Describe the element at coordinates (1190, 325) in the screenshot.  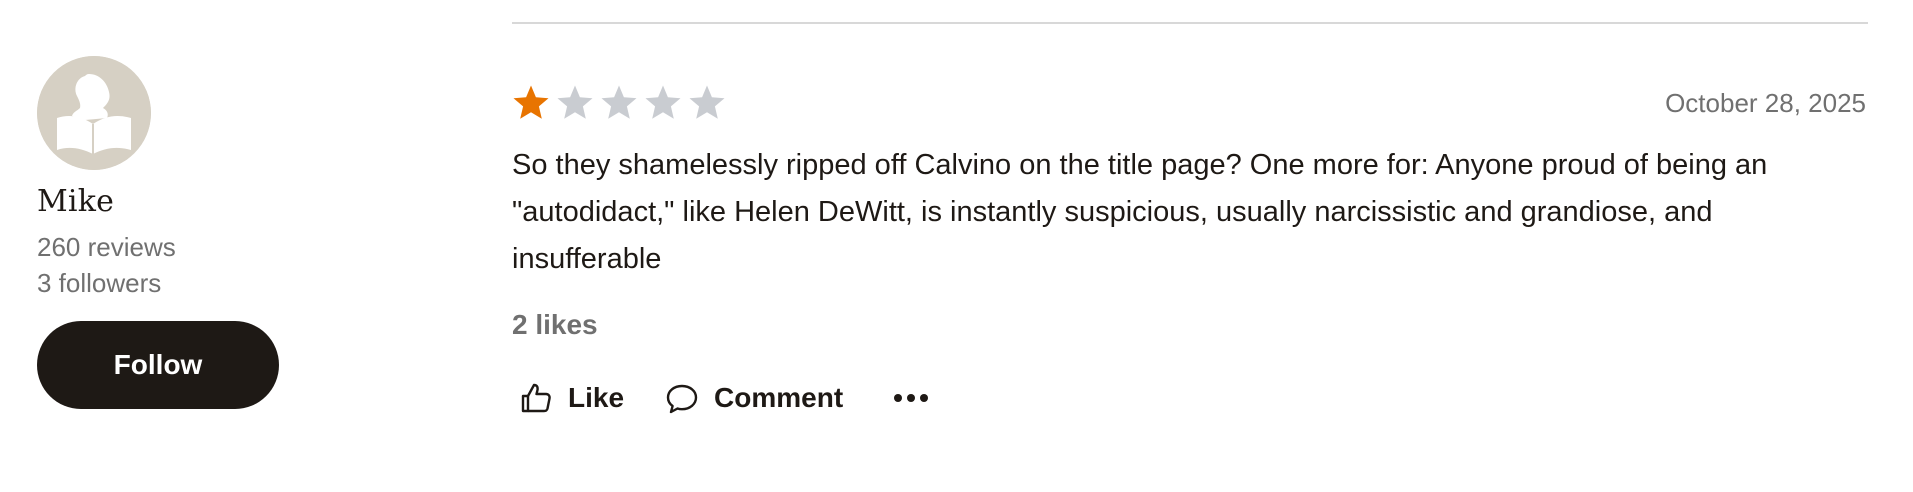
I see `likes-count: 2 likes` at that location.